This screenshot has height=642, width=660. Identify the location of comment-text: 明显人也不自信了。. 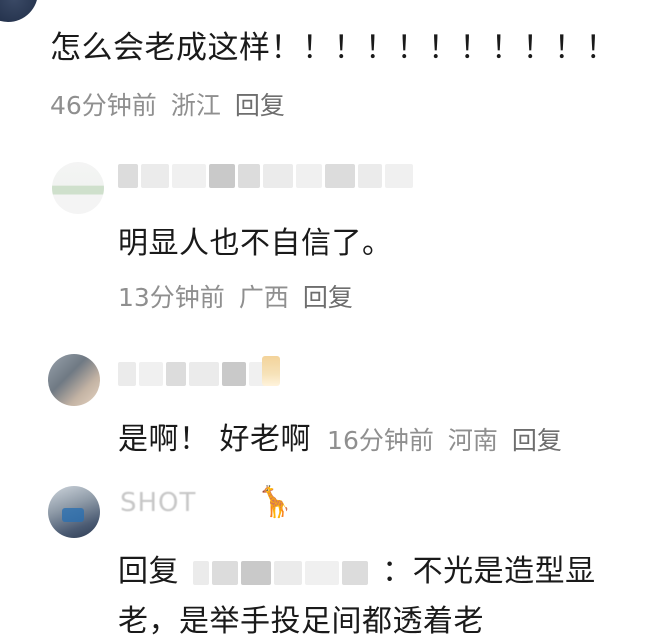
(255, 243).